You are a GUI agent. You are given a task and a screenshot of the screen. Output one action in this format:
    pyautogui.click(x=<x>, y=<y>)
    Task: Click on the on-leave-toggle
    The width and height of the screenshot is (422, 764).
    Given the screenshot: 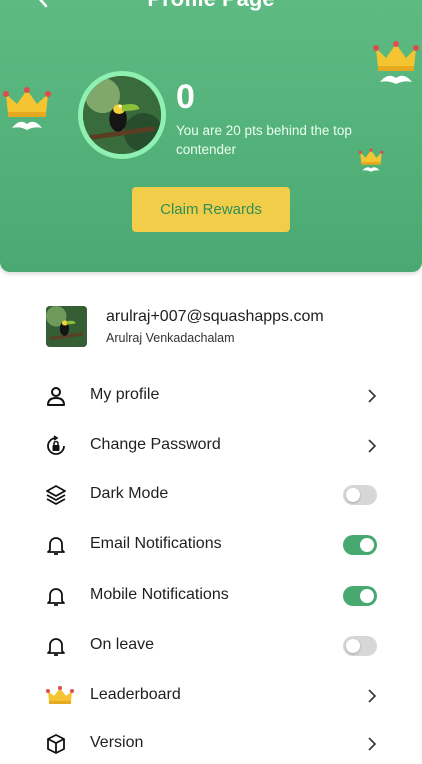 What is the action you would take?
    pyautogui.click(x=360, y=646)
    